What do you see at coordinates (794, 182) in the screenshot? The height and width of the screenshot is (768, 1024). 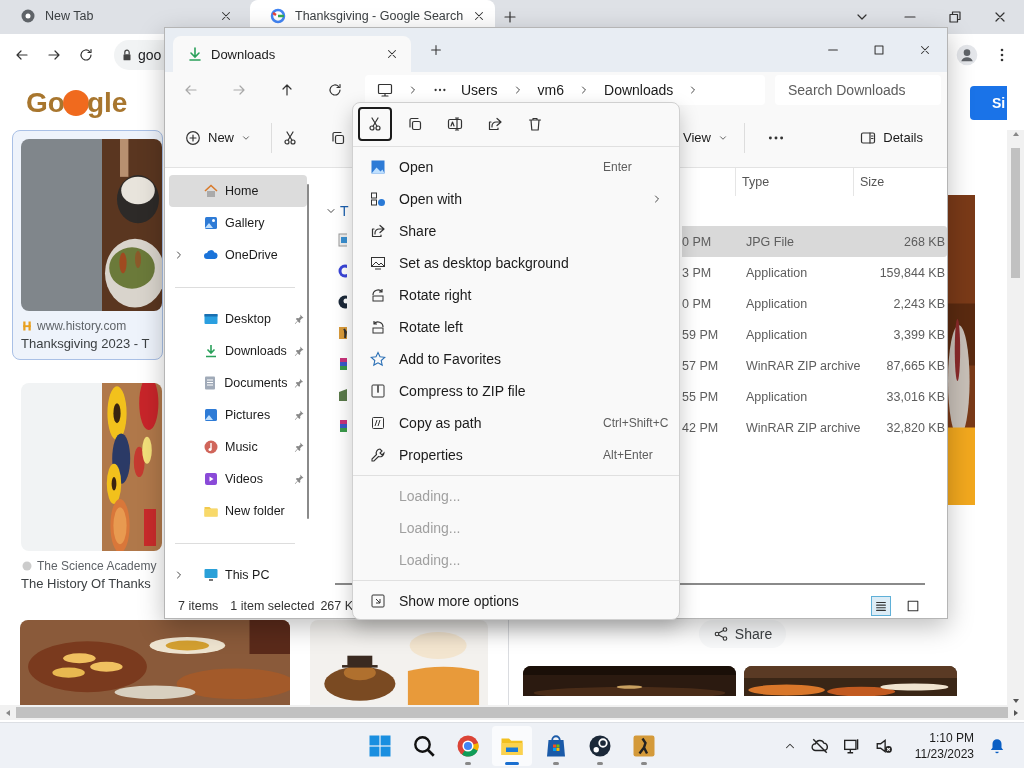 I see `column-header: Type` at bounding box center [794, 182].